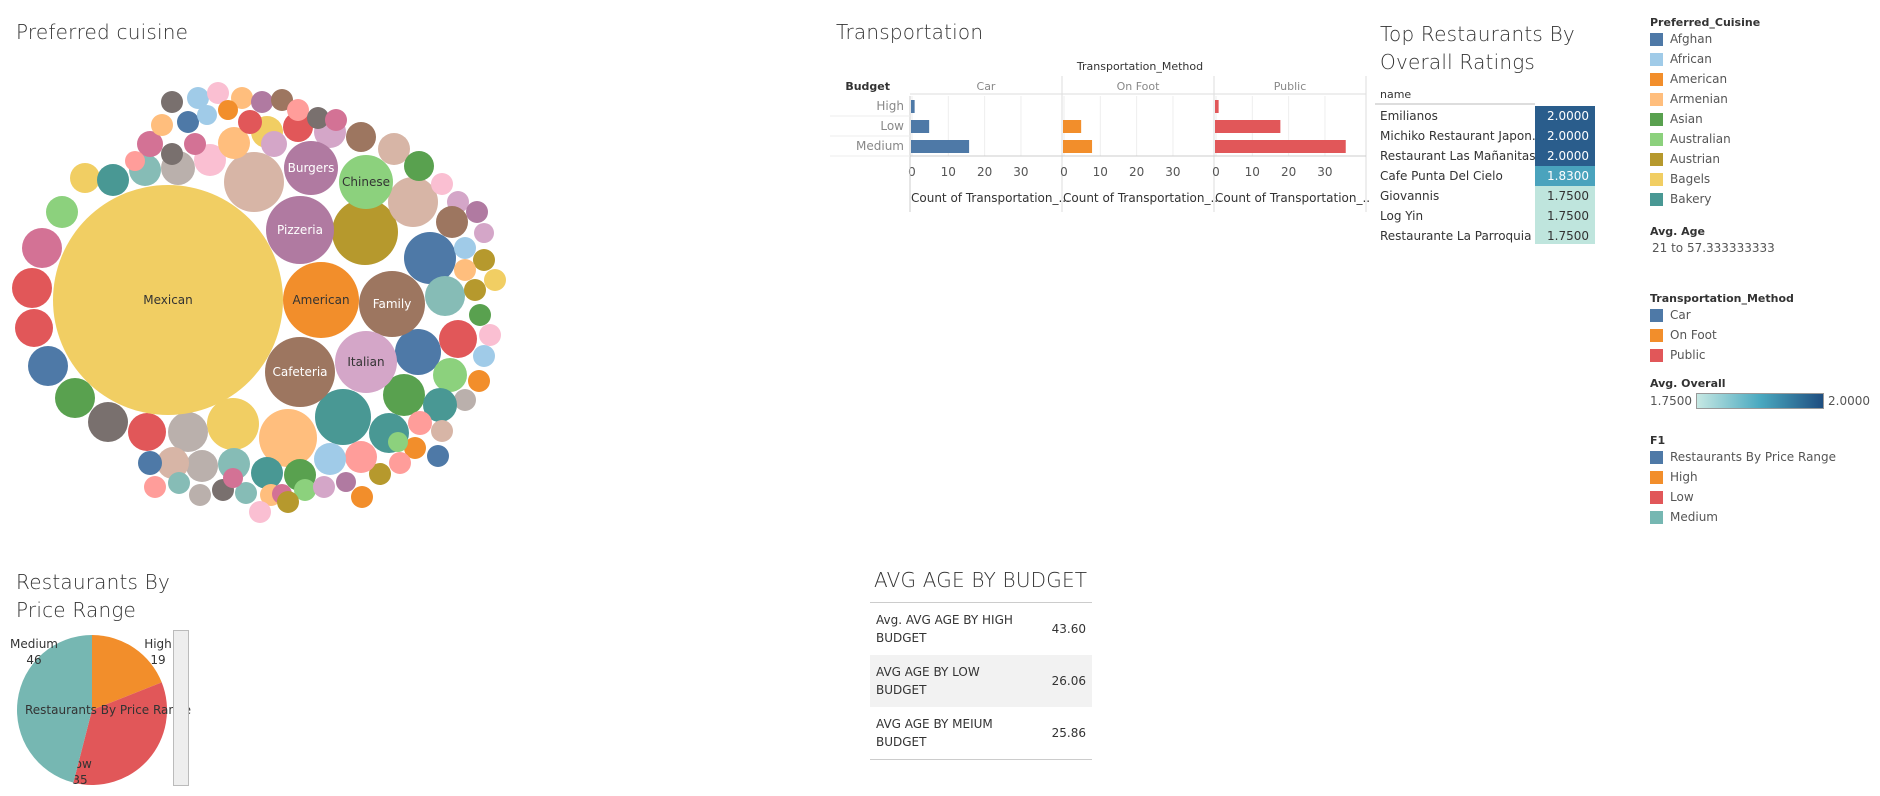 Image resolution: width=1880 pixels, height=796 pixels. I want to click on x-tick-label: 0, so click(912, 172).